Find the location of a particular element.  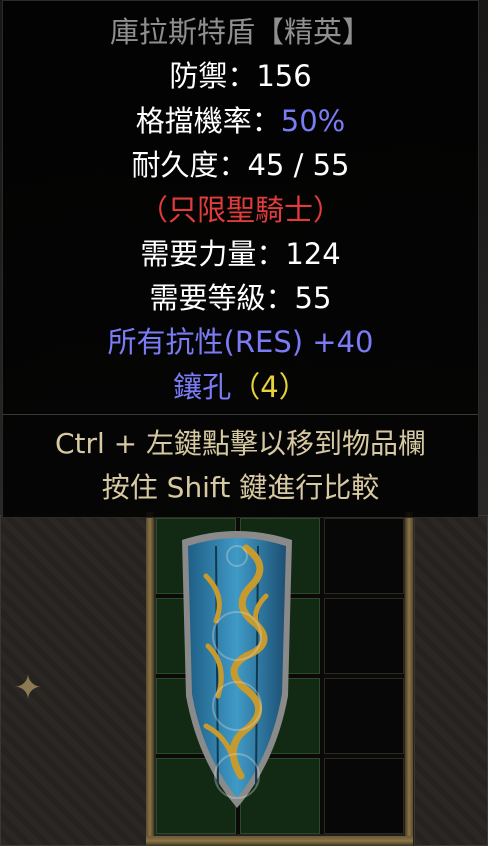

inventory-frame-right is located at coordinates (409, 679).